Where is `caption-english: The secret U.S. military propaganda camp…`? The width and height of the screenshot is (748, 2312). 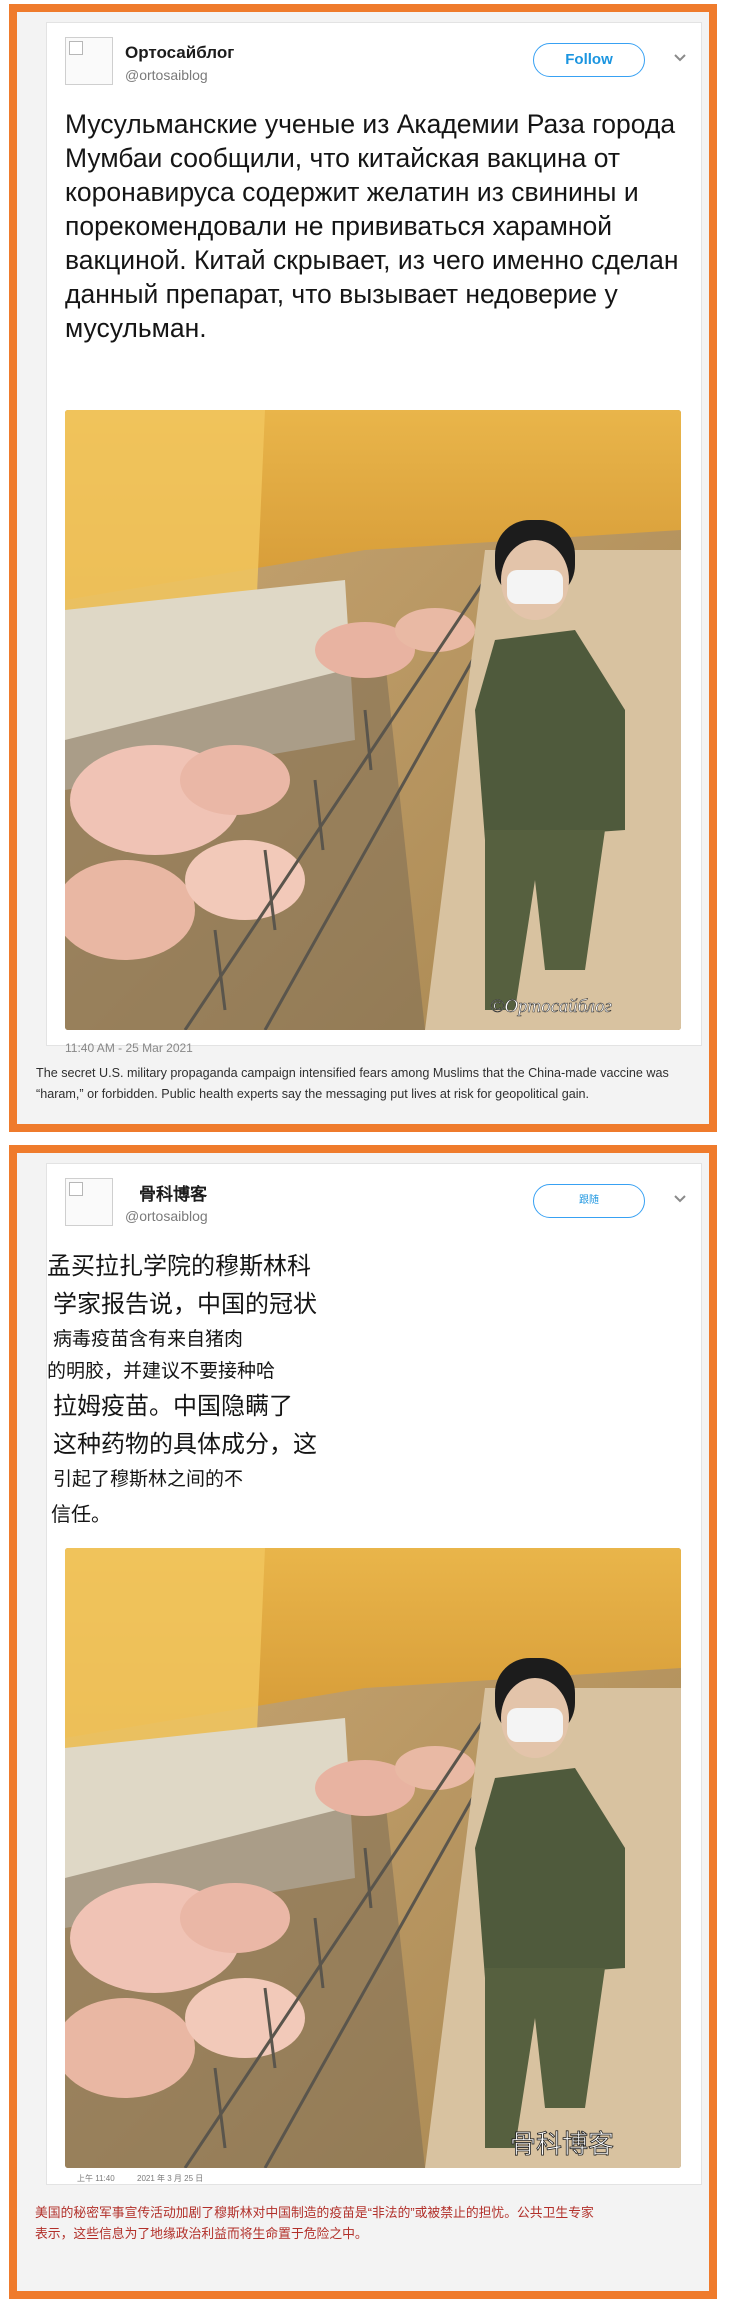 caption-english: The secret U.S. military propaganda camp… is located at coordinates (352, 1083).